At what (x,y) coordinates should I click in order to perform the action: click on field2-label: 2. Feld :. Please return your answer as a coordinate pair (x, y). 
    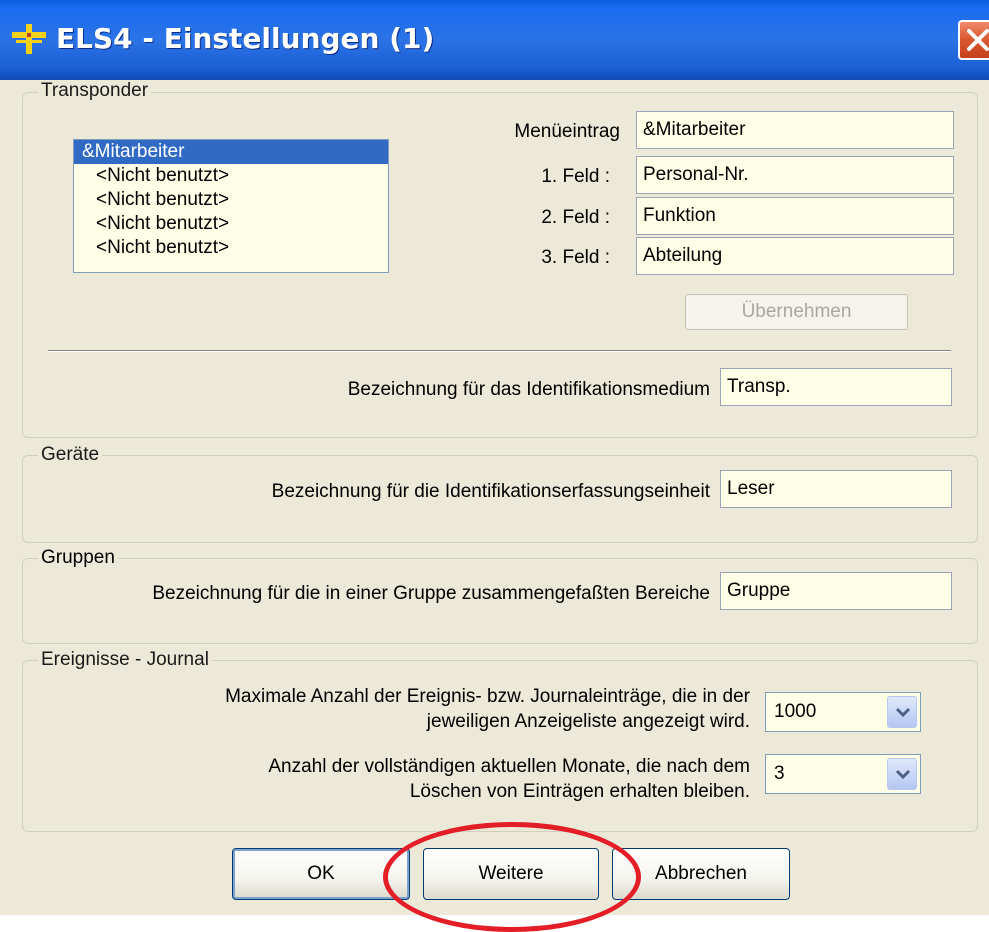
    Looking at the image, I should click on (575, 217).